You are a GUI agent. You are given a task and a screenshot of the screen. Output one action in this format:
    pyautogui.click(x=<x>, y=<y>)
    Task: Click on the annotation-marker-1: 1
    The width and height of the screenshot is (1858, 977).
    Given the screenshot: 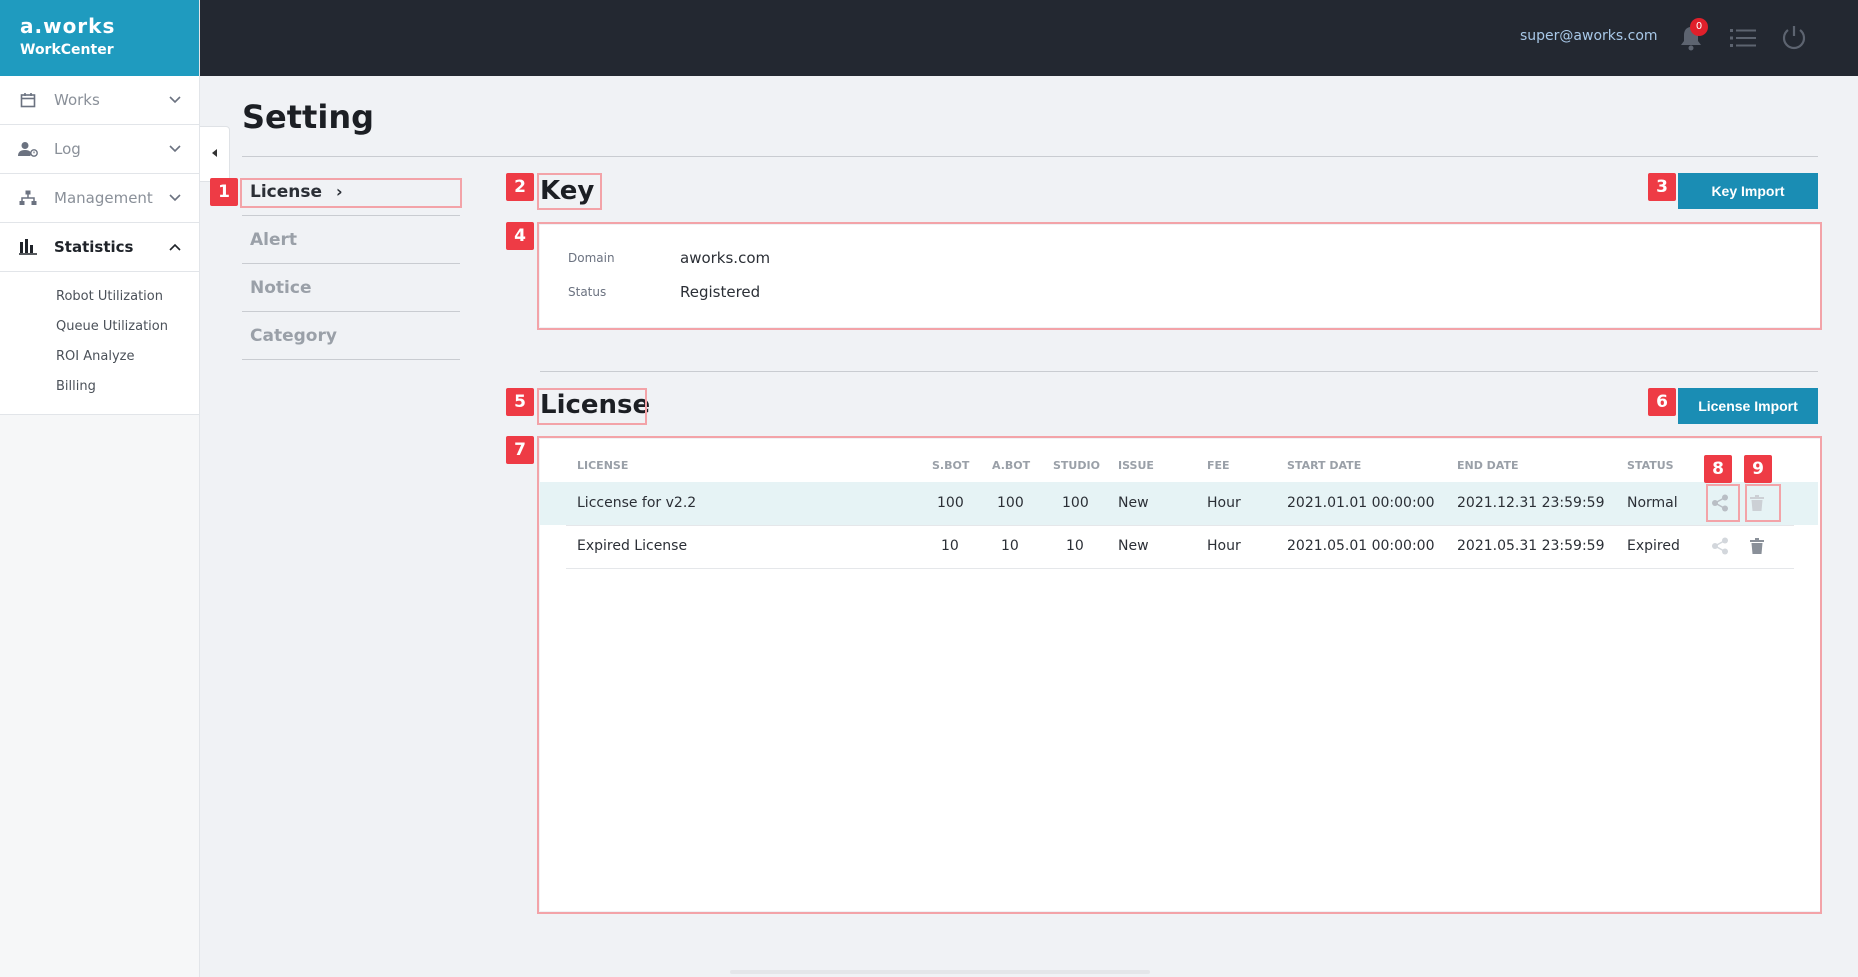 What is the action you would take?
    pyautogui.click(x=224, y=192)
    